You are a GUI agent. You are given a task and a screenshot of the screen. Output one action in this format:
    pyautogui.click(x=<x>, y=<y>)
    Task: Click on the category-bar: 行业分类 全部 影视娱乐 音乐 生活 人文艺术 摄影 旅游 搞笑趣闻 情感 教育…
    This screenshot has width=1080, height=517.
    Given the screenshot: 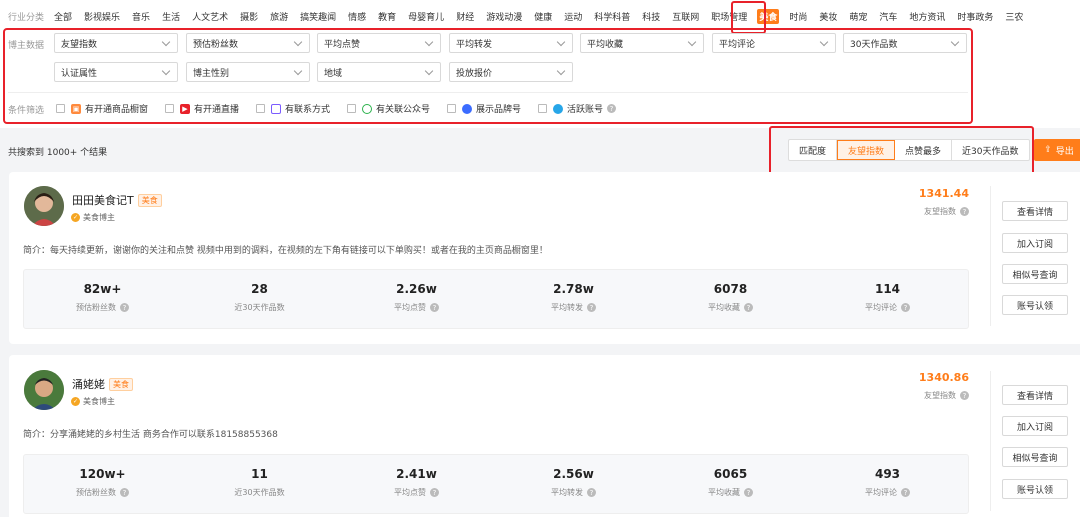 What is the action you would take?
    pyautogui.click(x=520, y=16)
    